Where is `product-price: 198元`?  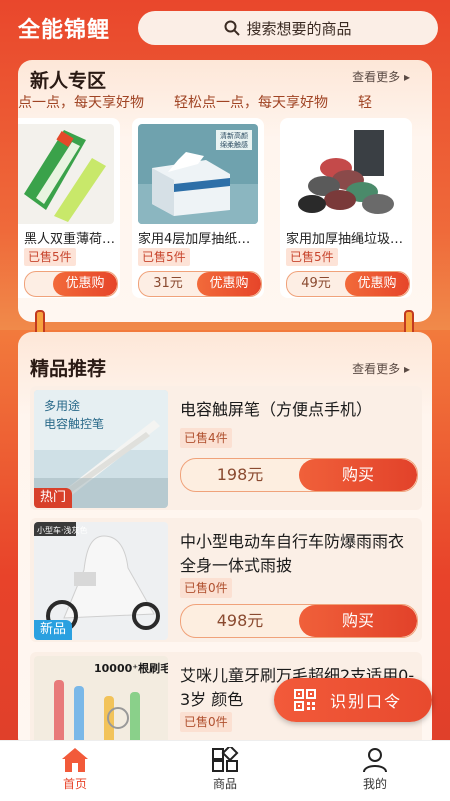
product-price: 198元 is located at coordinates (240, 474).